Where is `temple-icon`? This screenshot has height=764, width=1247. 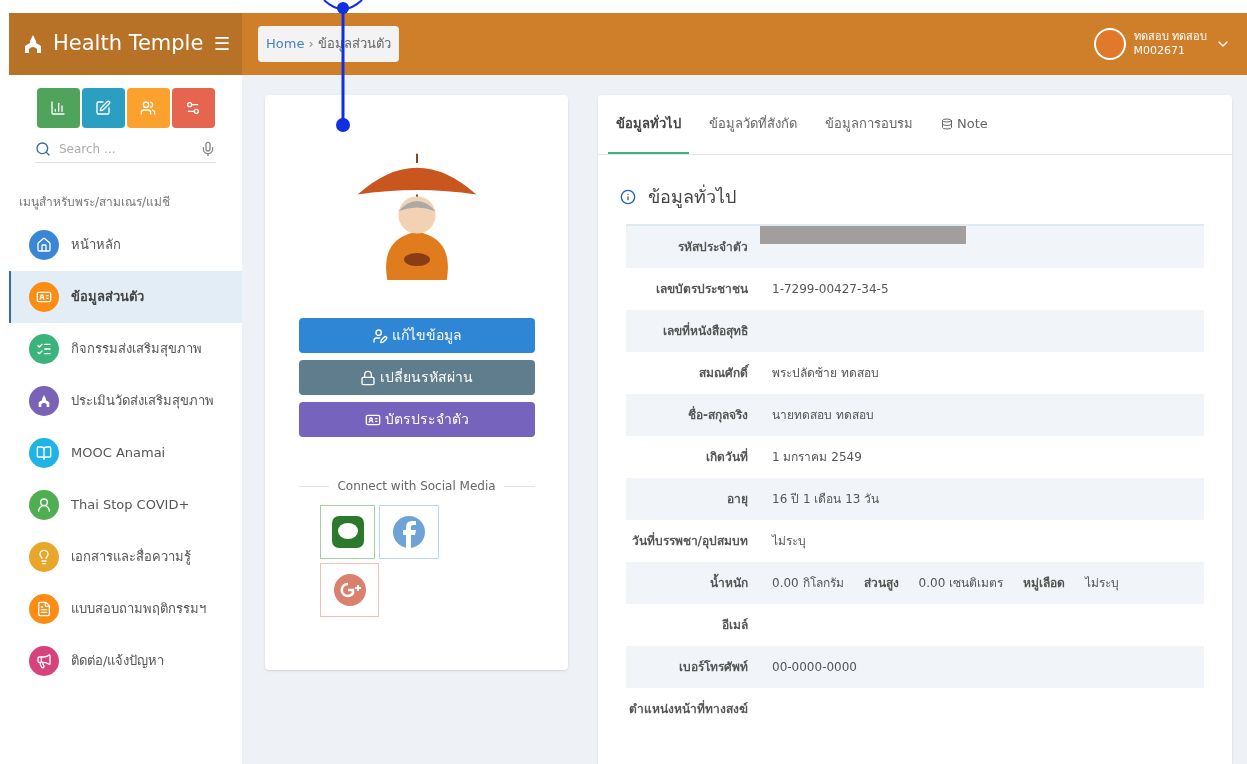 temple-icon is located at coordinates (44, 401).